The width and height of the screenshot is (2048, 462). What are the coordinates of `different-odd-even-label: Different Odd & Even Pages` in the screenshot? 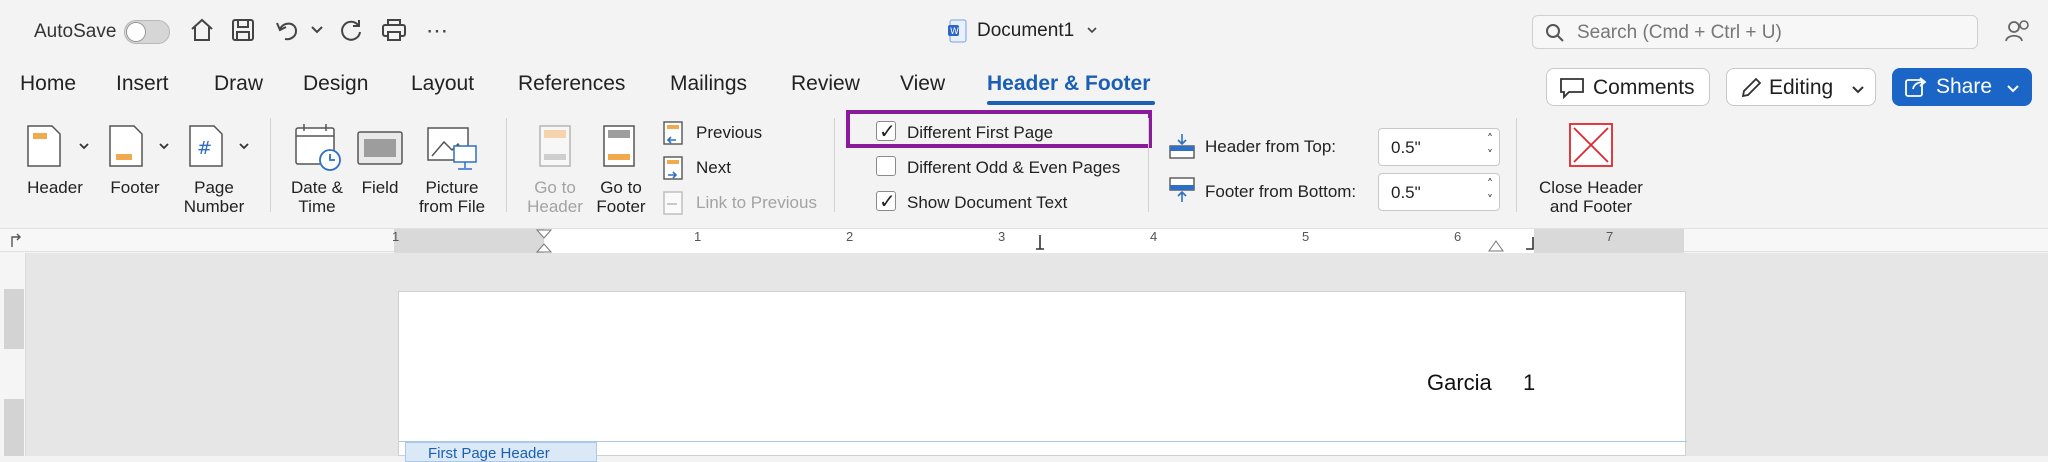 It's located at (1014, 167).